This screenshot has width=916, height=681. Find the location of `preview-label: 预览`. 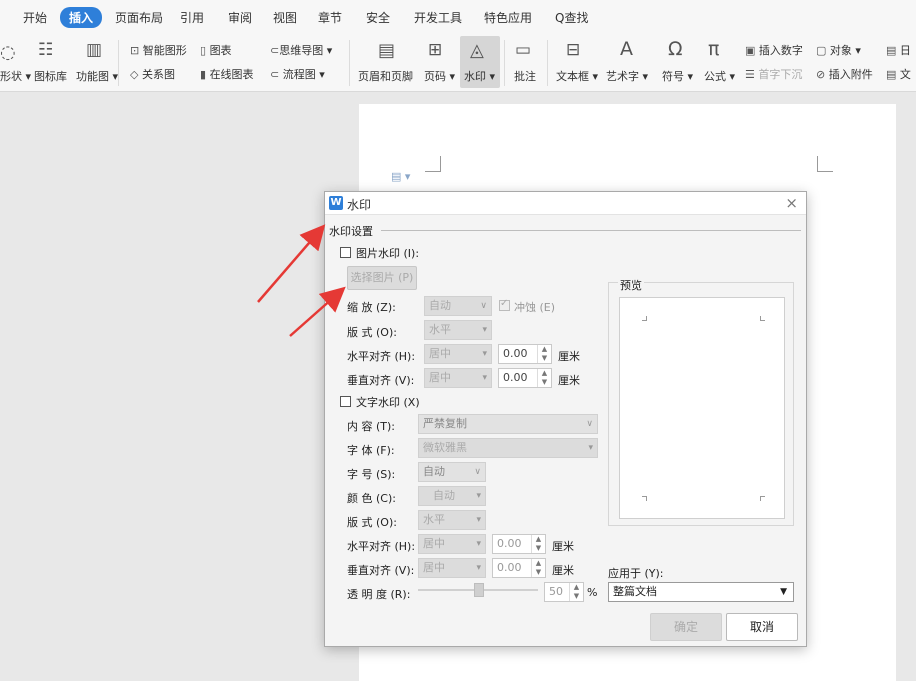

preview-label: 预览 is located at coordinates (631, 285).